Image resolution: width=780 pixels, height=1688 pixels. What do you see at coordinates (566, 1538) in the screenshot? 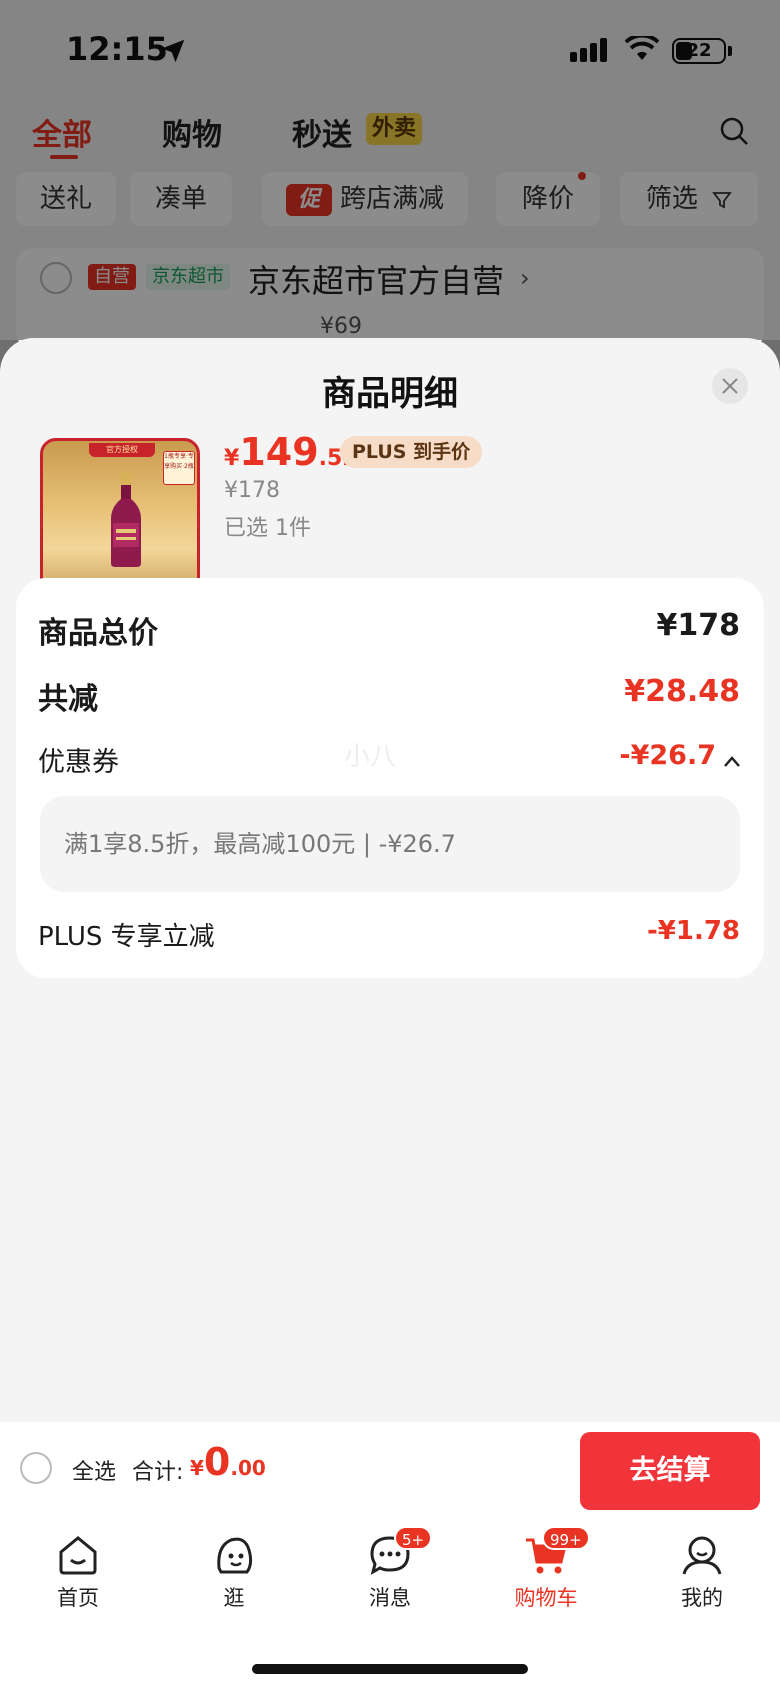
I see `cart-badge: 99+` at bounding box center [566, 1538].